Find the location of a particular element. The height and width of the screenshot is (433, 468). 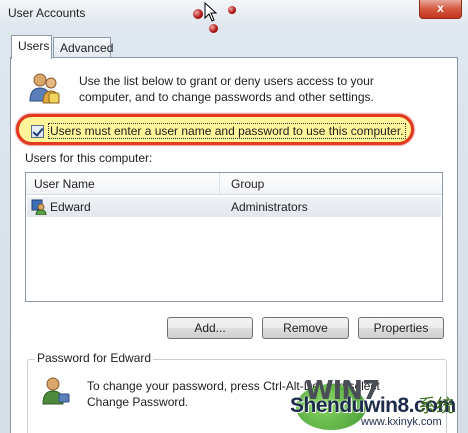

tab-advanced-label: Advanced is located at coordinates (87, 48).